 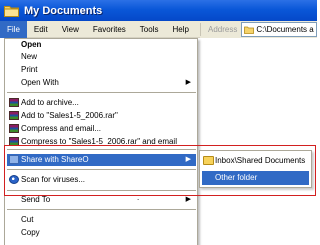 I want to click on menu-edit: Edit, so click(x=41, y=29).